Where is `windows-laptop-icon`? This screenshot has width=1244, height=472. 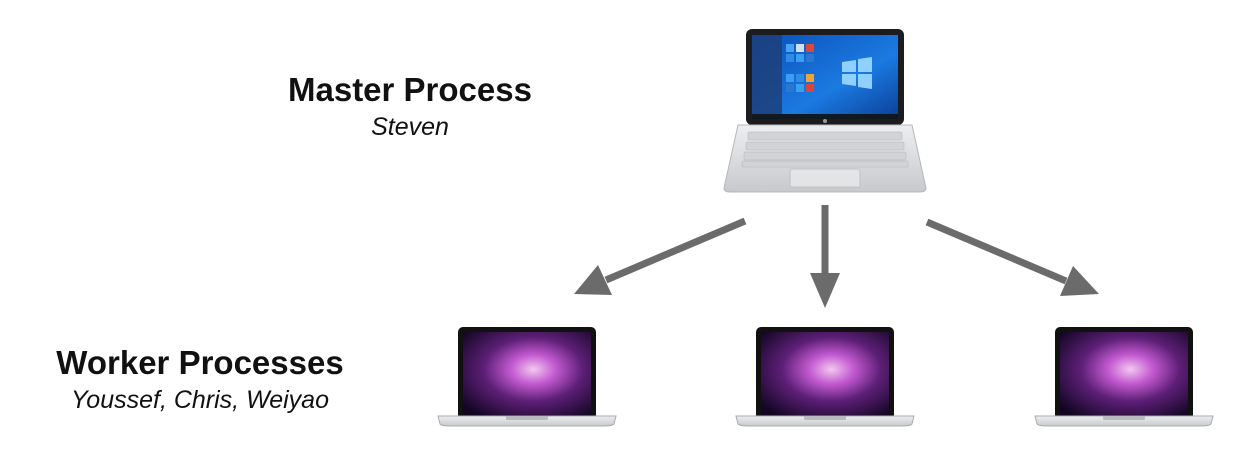
windows-laptop-icon is located at coordinates (825, 111).